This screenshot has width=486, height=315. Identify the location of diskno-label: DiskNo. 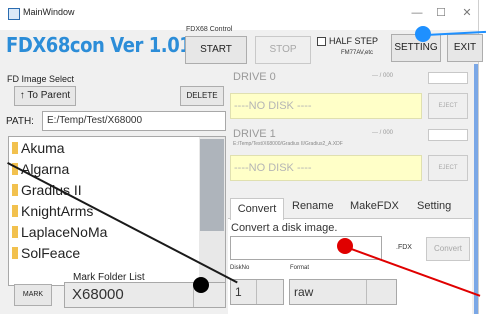
(240, 268).